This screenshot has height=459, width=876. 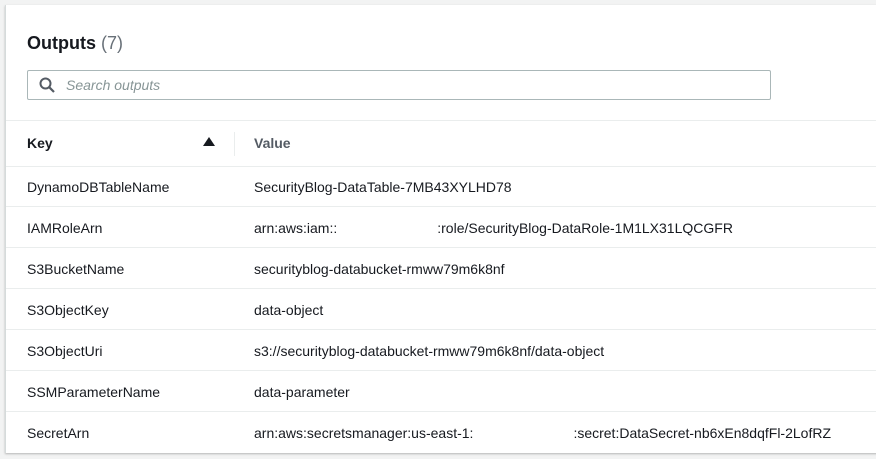 What do you see at coordinates (441, 391) in the screenshot?
I see `table-row: SSMParameterName data-parameter` at bounding box center [441, 391].